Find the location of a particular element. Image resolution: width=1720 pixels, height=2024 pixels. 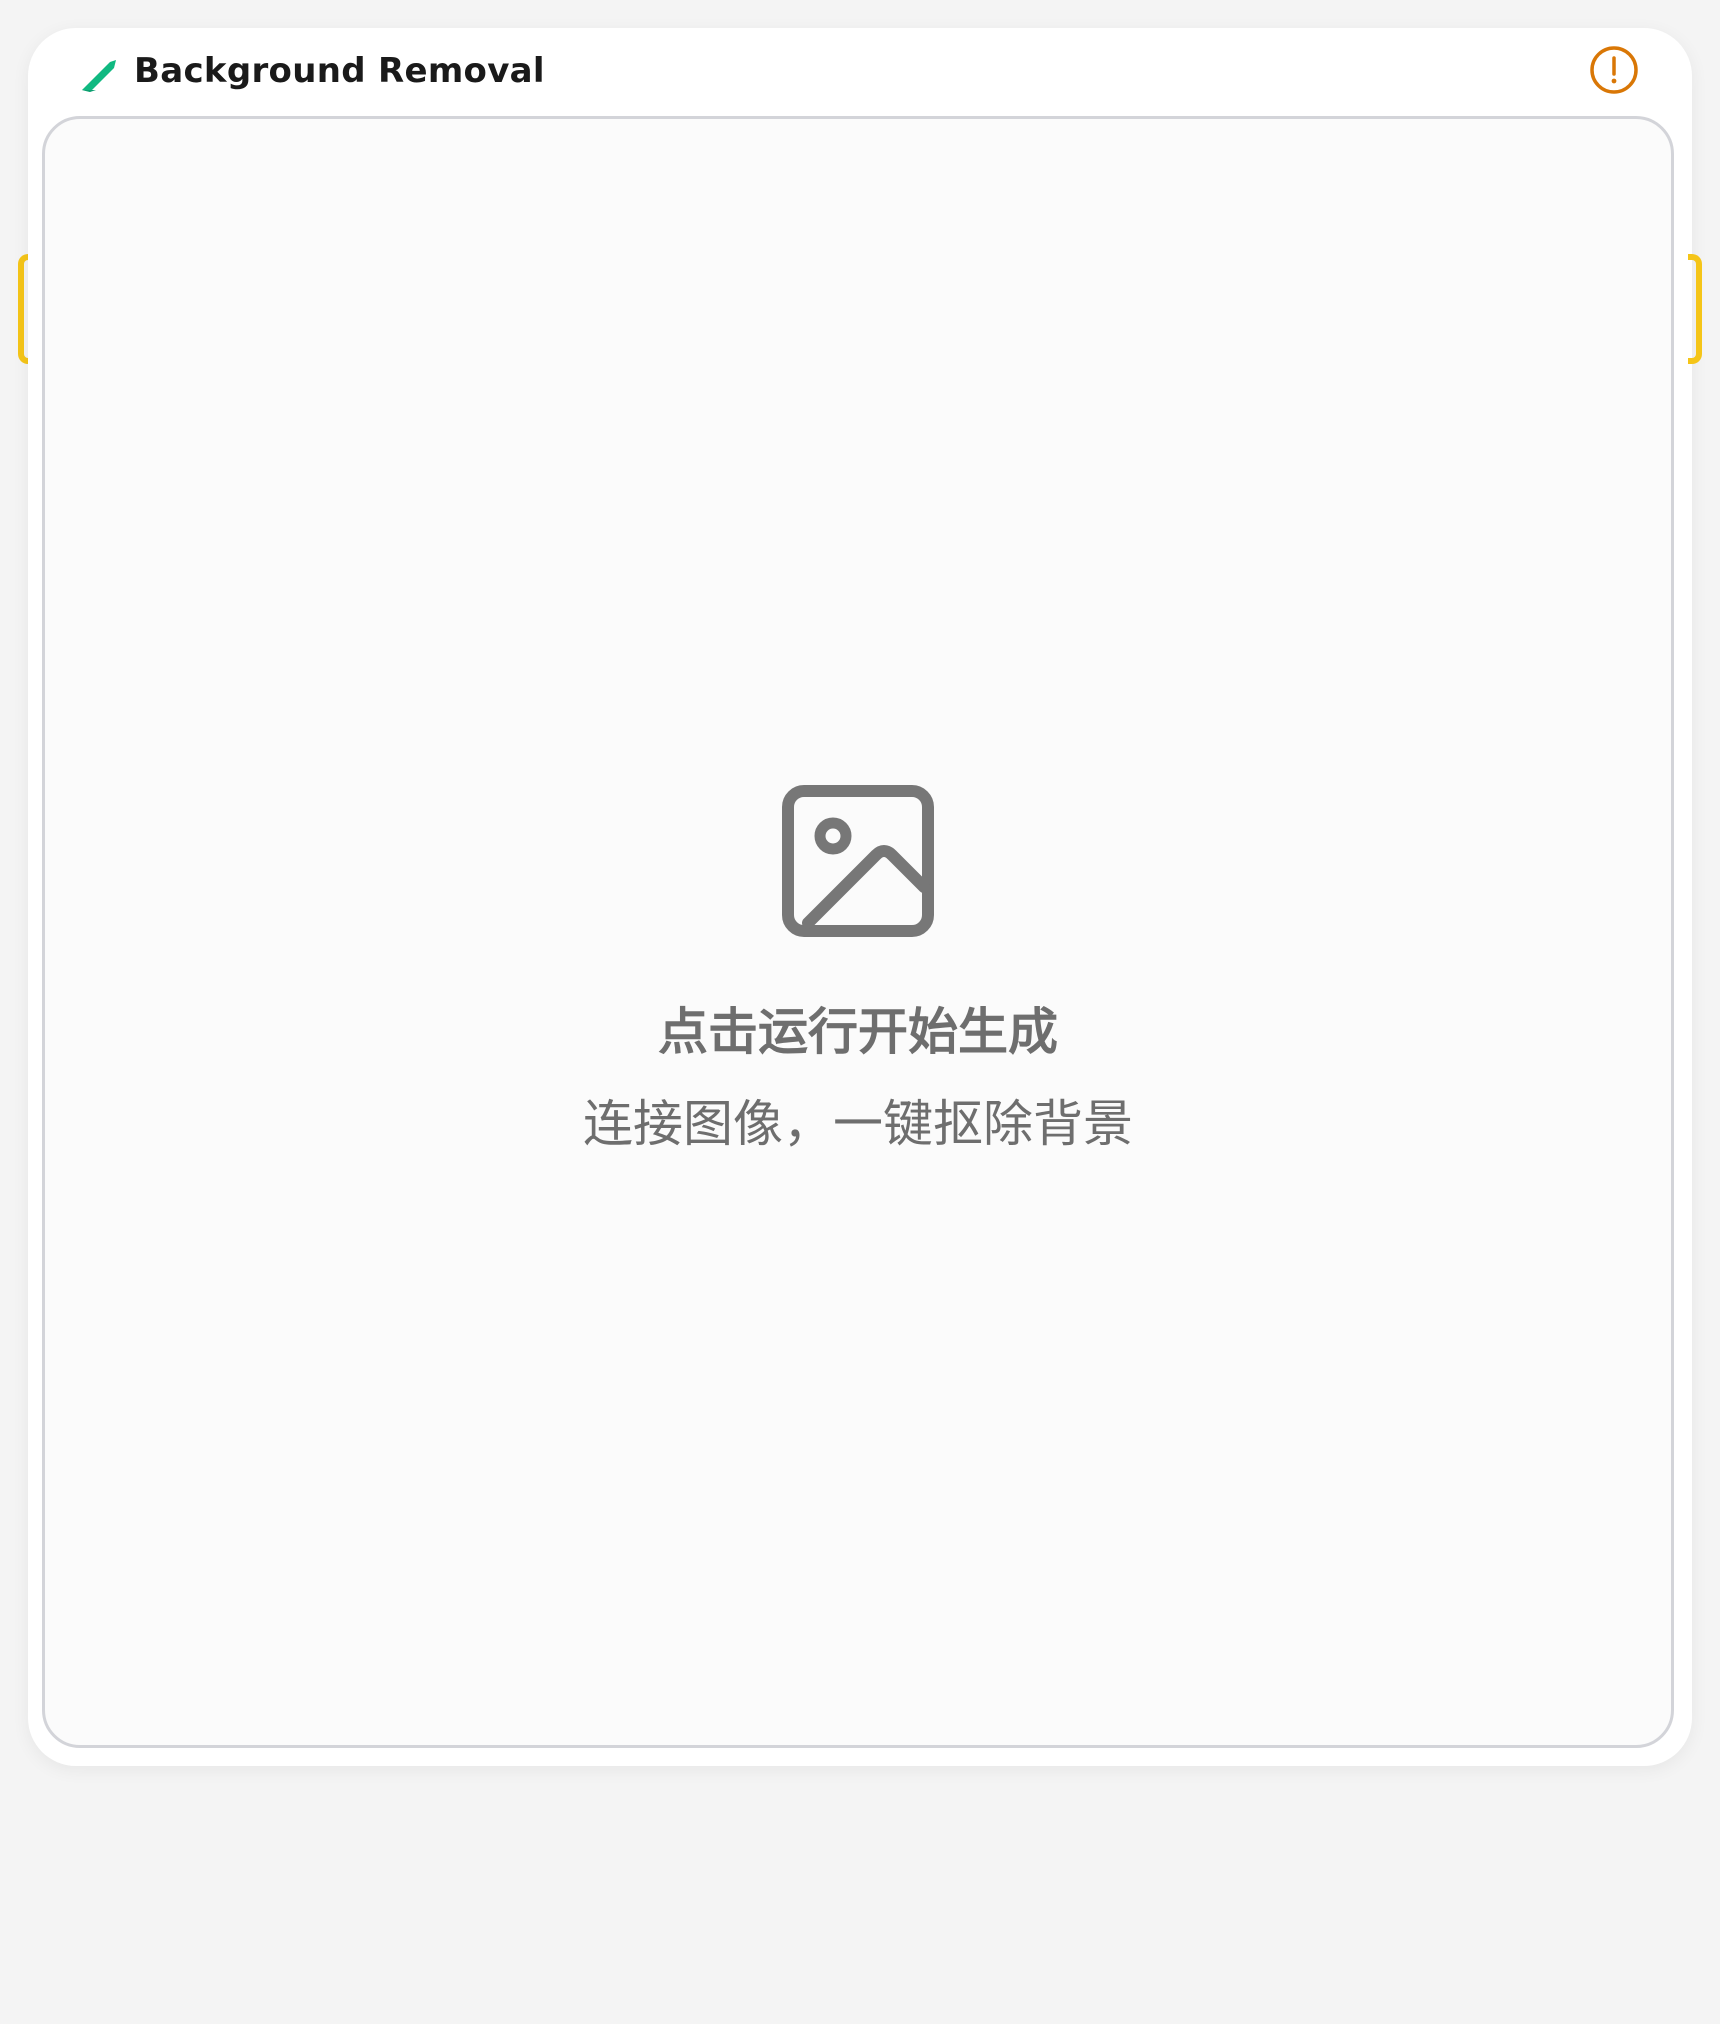

image-icon is located at coordinates (858, 861).